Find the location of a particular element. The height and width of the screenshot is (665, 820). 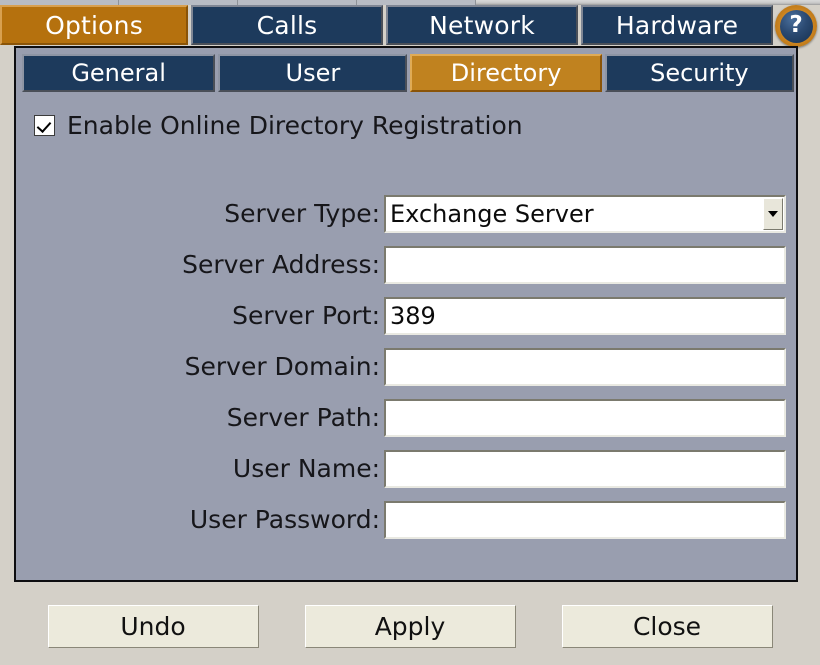

enable-directory-registration-label: Enable Online Directory Registration is located at coordinates (295, 125).